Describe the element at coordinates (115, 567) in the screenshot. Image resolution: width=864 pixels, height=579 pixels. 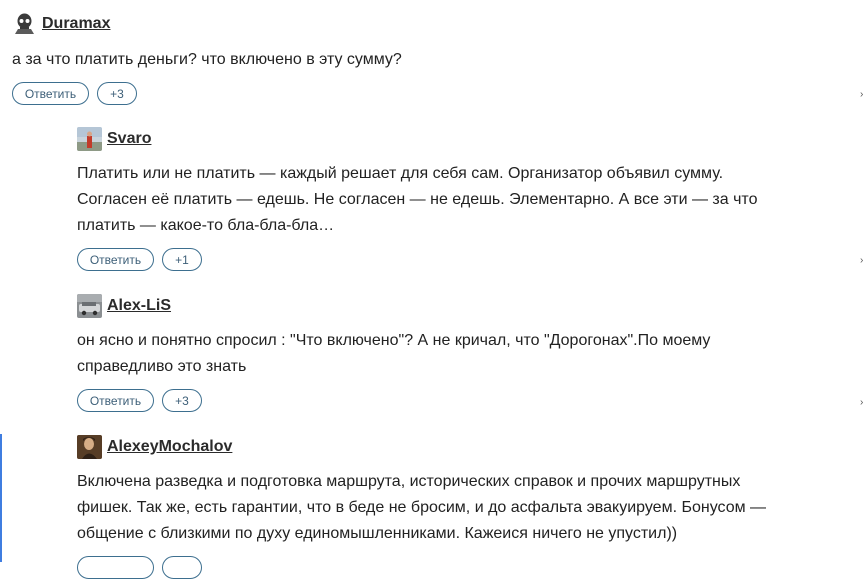
I see `reply-button` at that location.